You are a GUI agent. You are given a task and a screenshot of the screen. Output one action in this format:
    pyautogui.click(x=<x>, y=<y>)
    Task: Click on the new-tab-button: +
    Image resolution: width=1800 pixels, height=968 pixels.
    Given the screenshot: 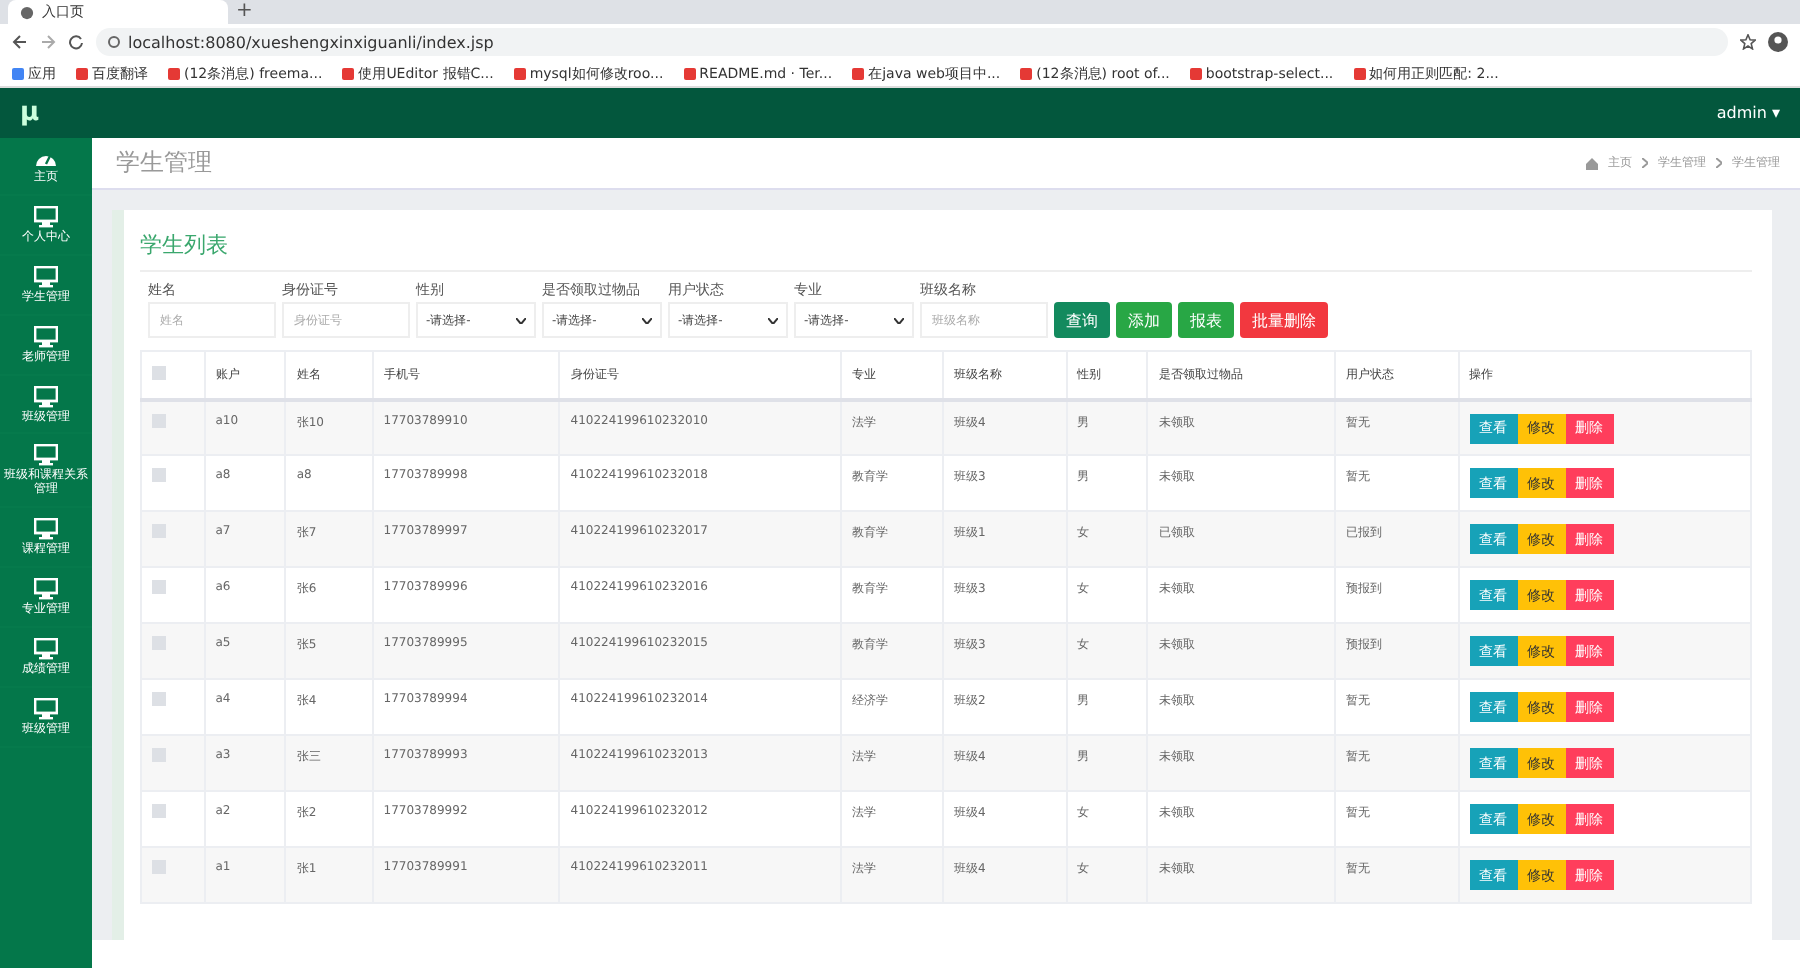 What is the action you would take?
    pyautogui.click(x=244, y=12)
    